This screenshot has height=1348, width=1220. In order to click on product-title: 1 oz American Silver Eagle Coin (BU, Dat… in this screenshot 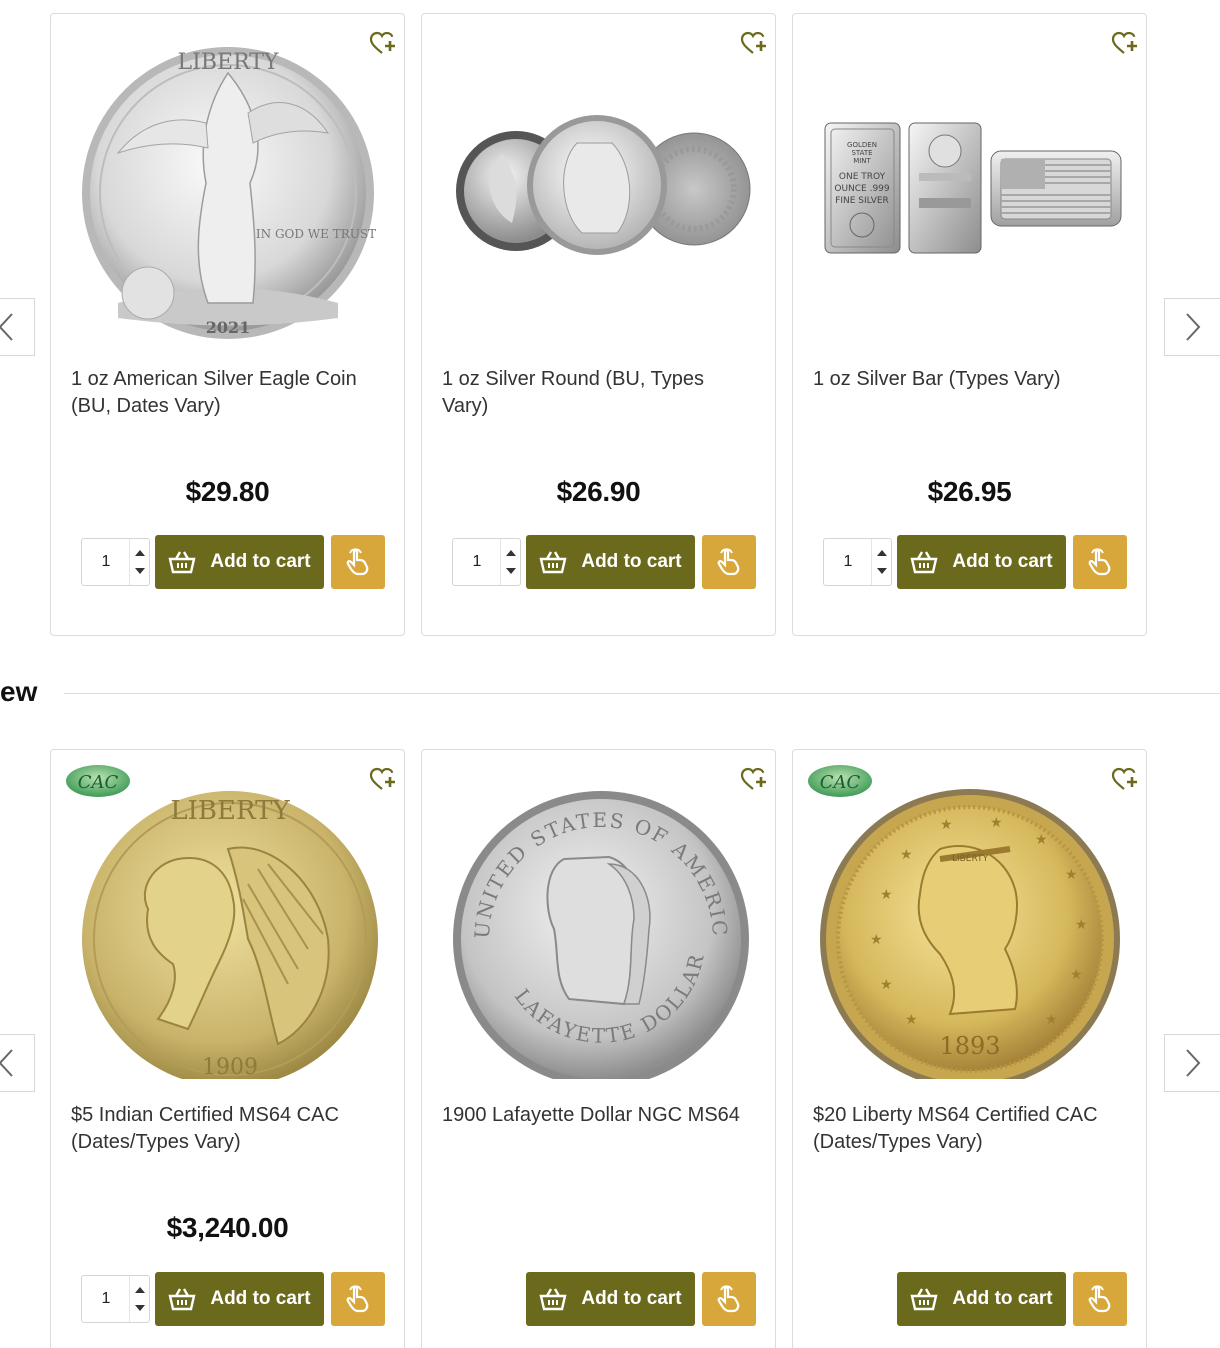, I will do `click(221, 393)`.